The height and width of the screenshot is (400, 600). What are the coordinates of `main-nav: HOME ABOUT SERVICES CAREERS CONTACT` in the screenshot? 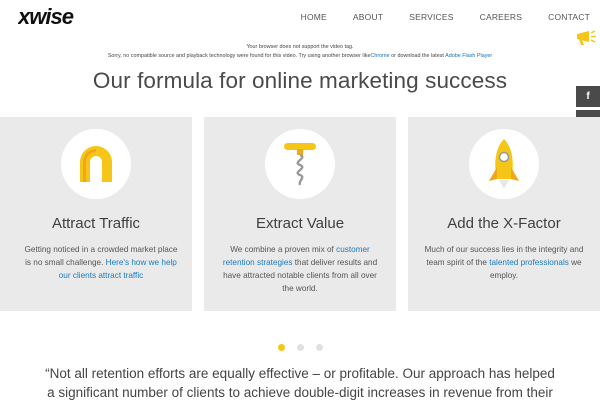 It's located at (432, 17).